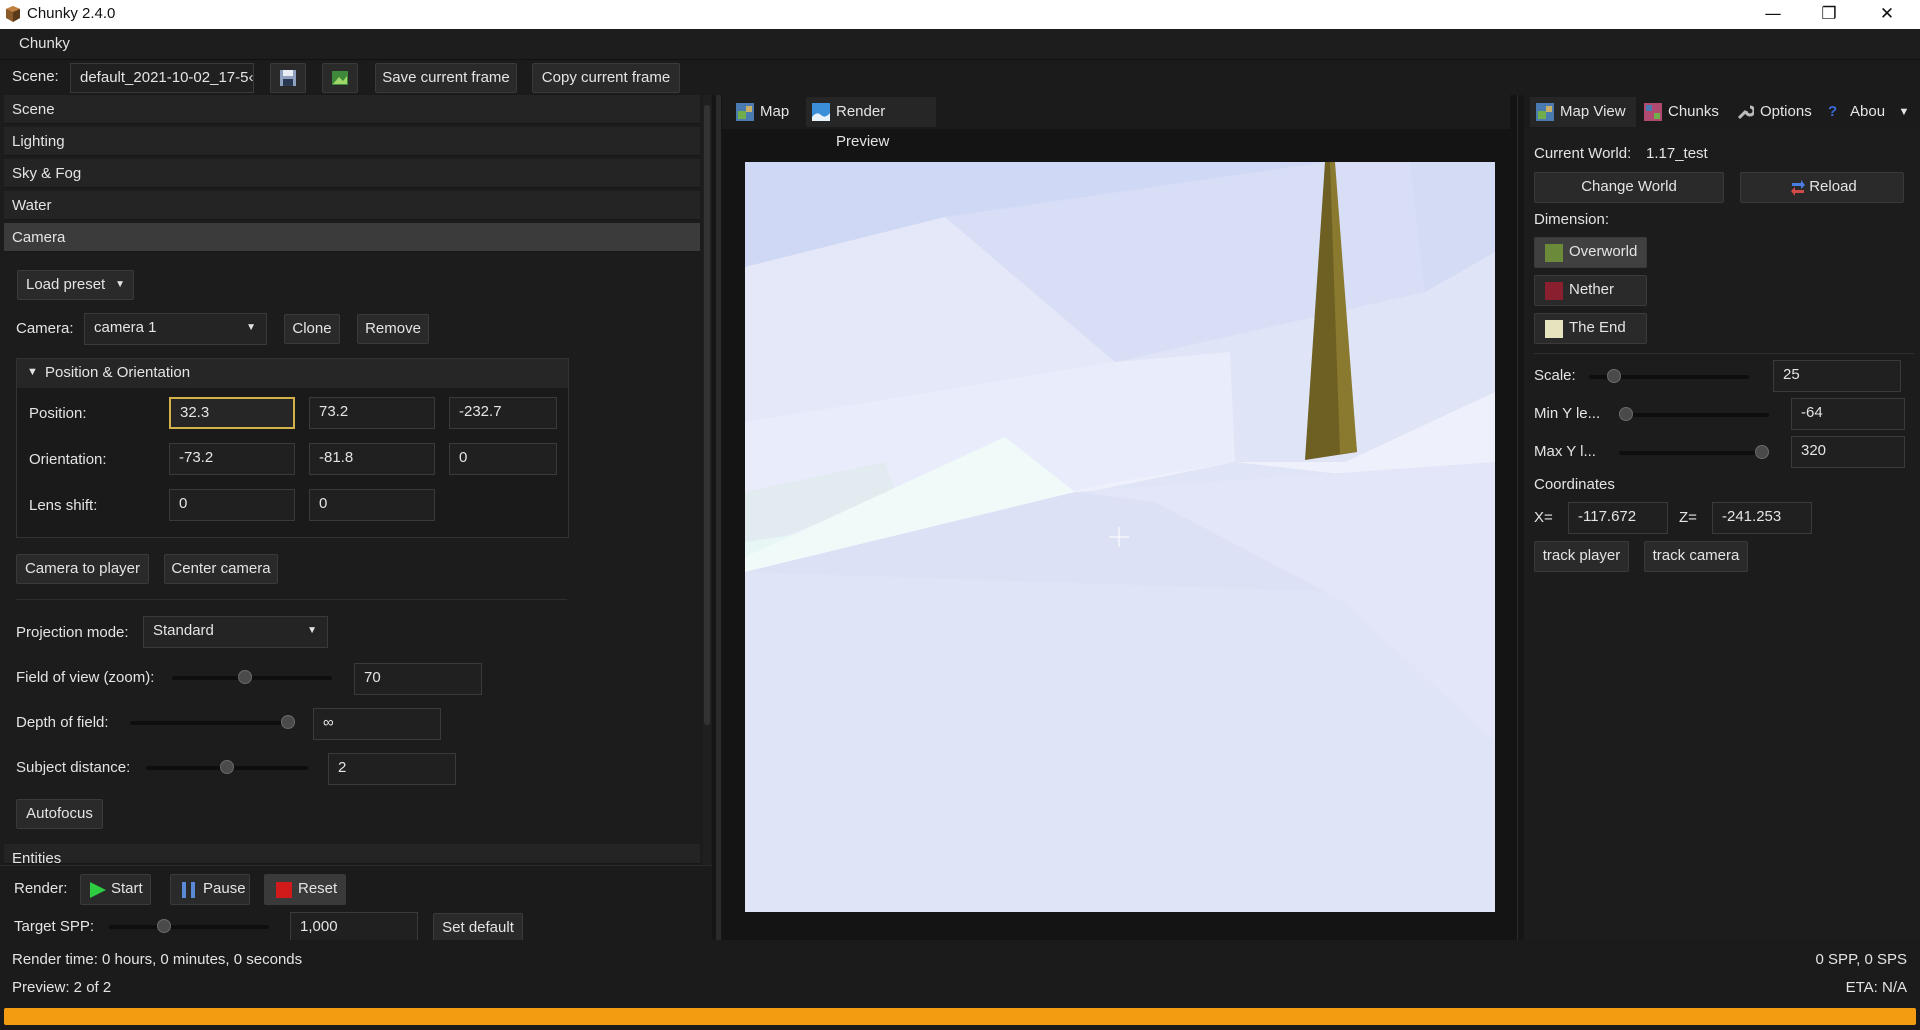 The height and width of the screenshot is (1030, 1920). Describe the element at coordinates (352, 141) in the screenshot. I see `section-lighting: Lighting` at that location.